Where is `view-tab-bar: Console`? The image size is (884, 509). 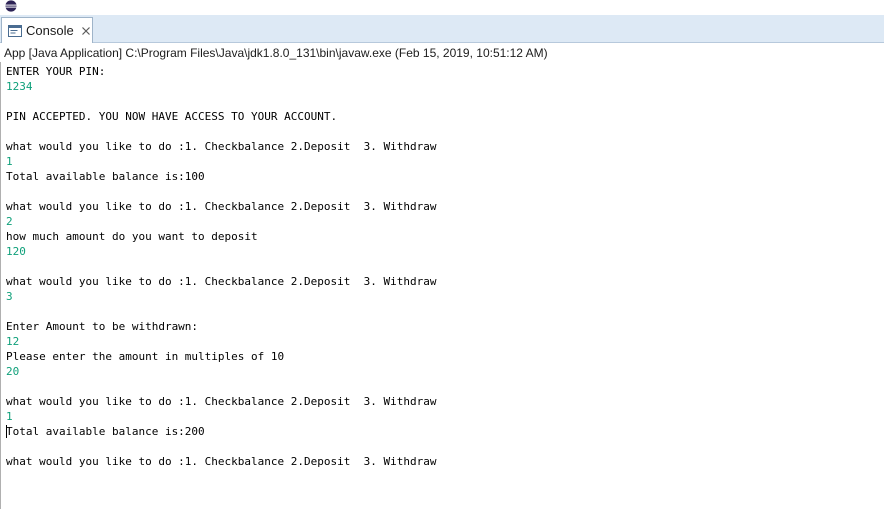 view-tab-bar: Console is located at coordinates (442, 29).